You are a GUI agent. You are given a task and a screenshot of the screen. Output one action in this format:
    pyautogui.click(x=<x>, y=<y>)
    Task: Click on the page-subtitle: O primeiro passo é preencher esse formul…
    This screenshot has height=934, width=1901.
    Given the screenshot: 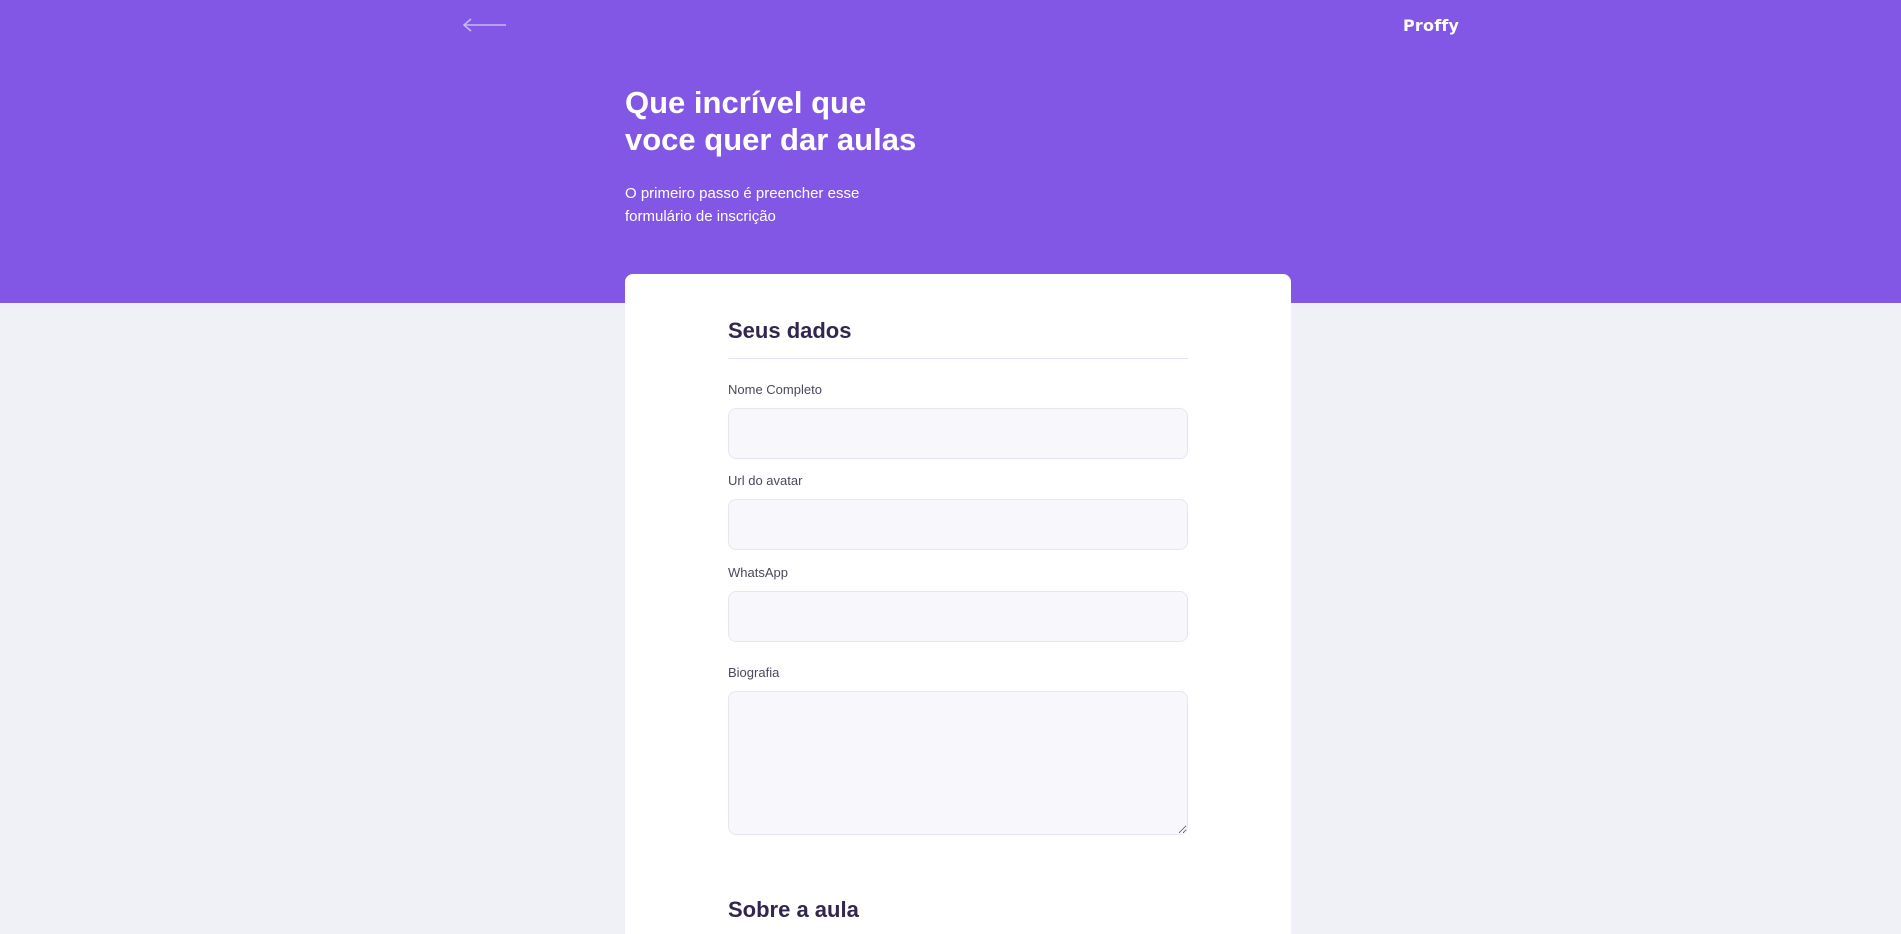 What is the action you would take?
    pyautogui.click(x=765, y=205)
    